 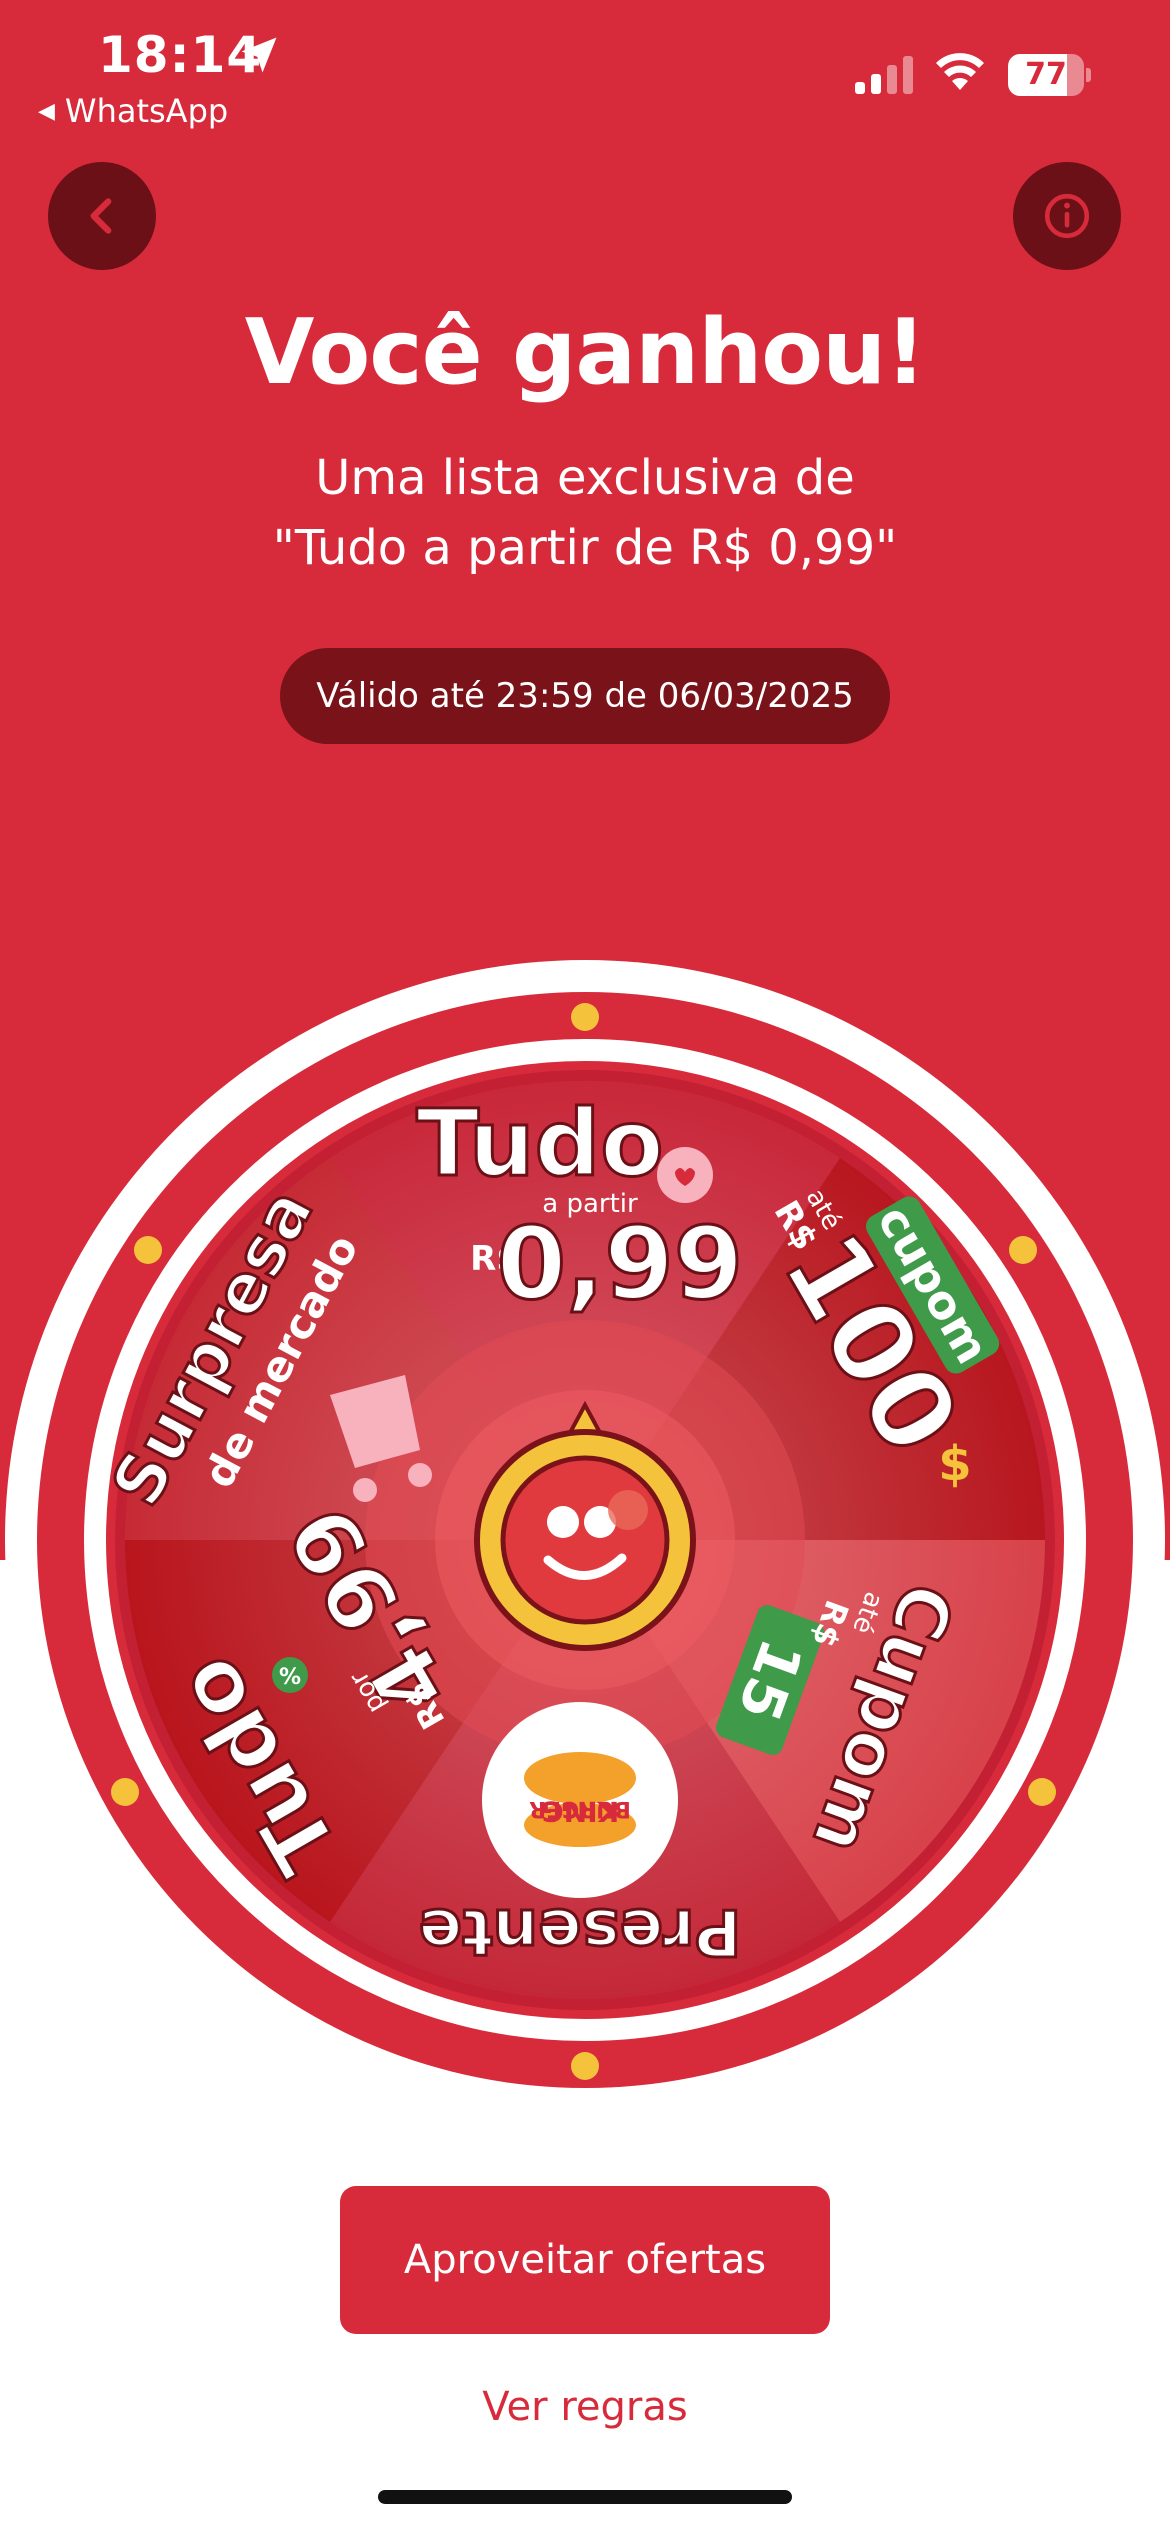 I want to click on validity-badge: Válido até 23:59 de 06/03/2025, so click(x=585, y=696).